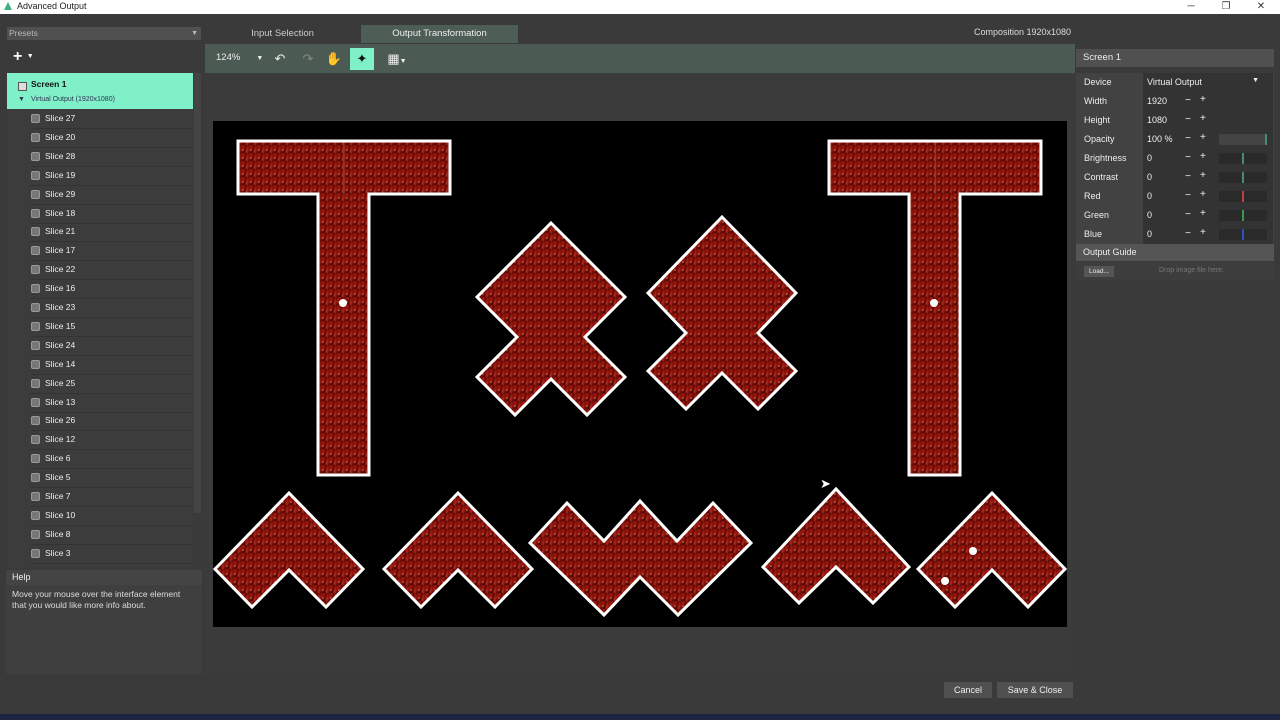 The height and width of the screenshot is (720, 1280). Describe the element at coordinates (362, 59) in the screenshot. I see `pin-snap-icon: ✦` at that location.